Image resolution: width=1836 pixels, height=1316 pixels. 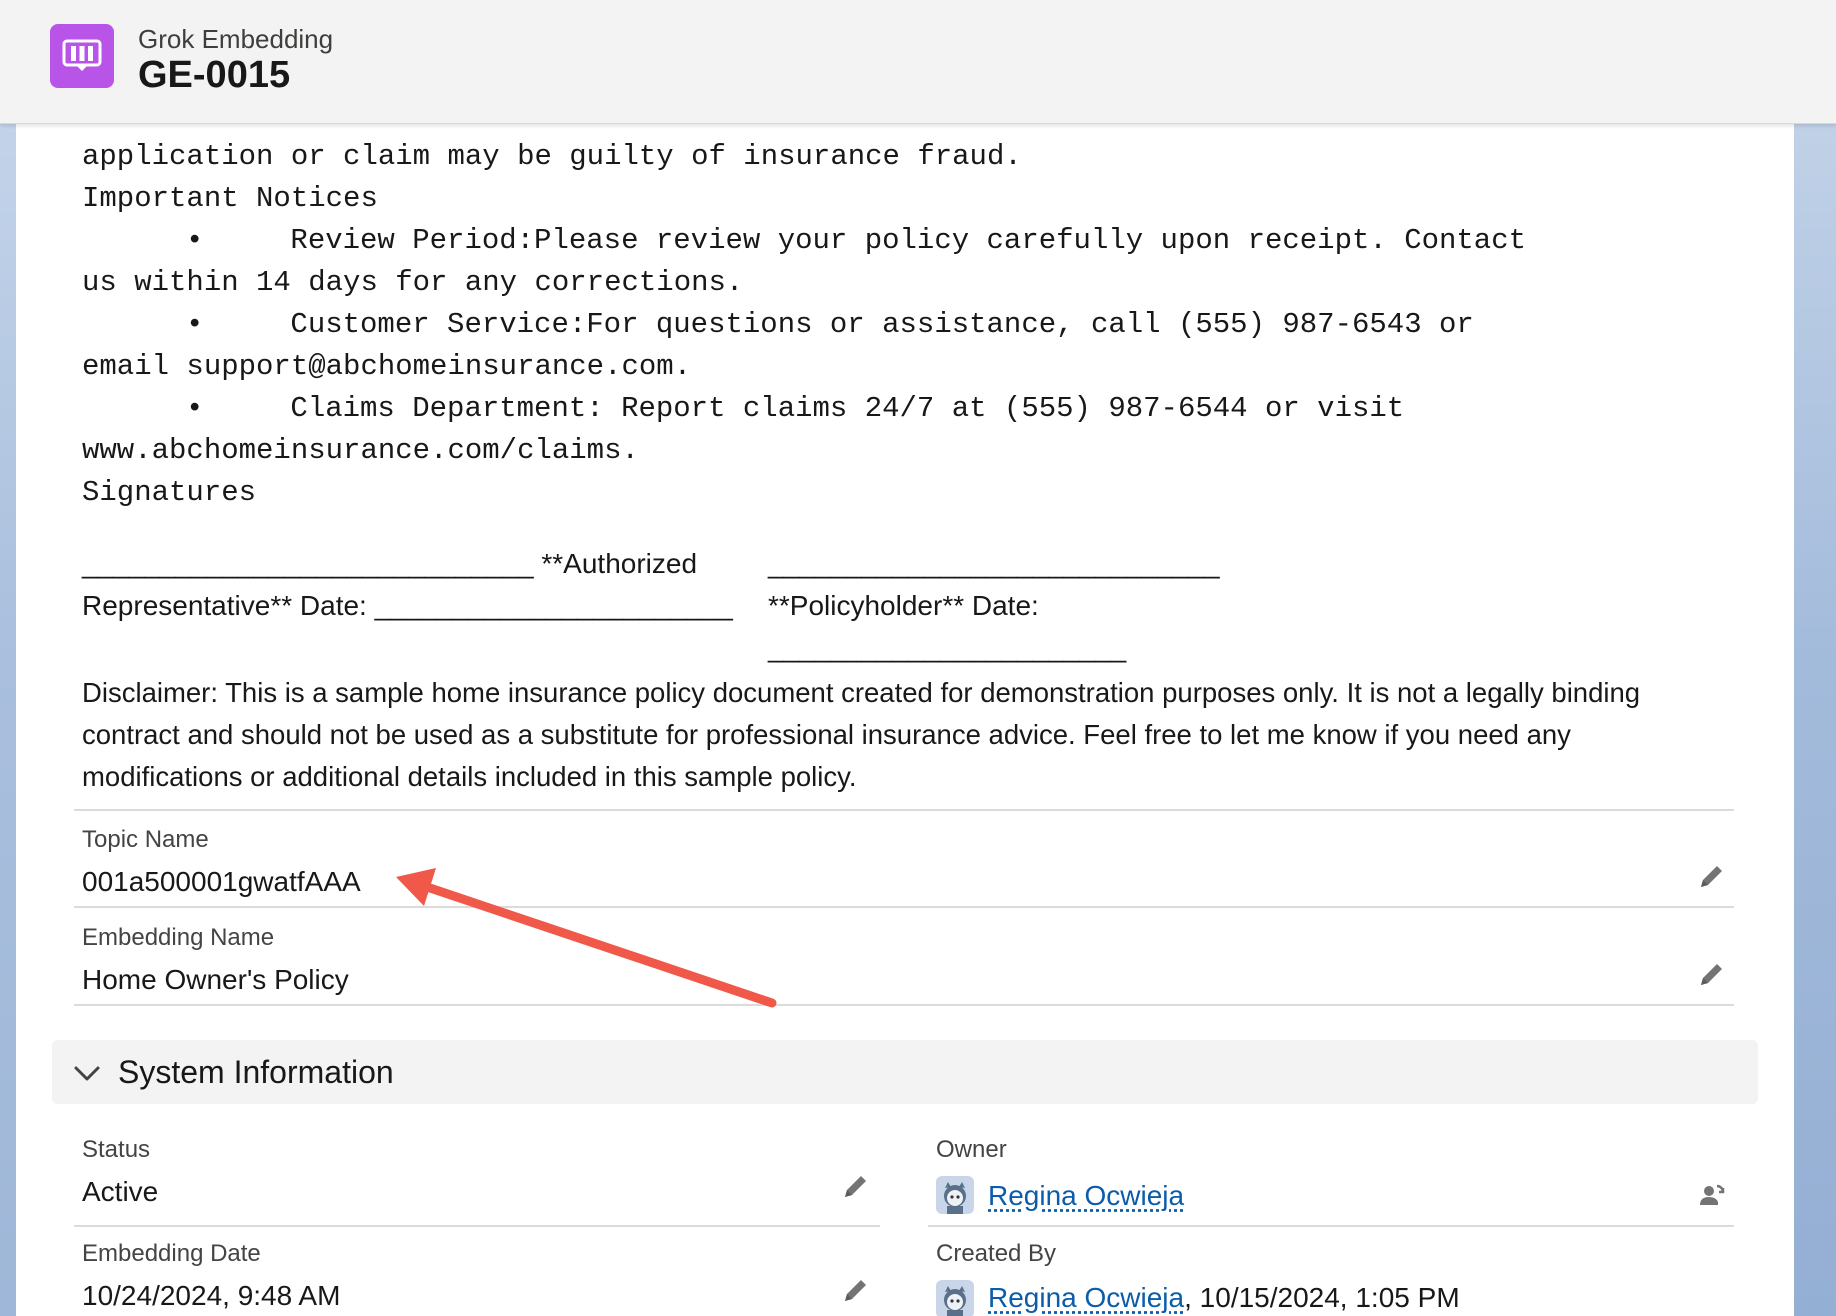 What do you see at coordinates (171, 1253) in the screenshot?
I see `embedding-date-label: Embedding Date` at bounding box center [171, 1253].